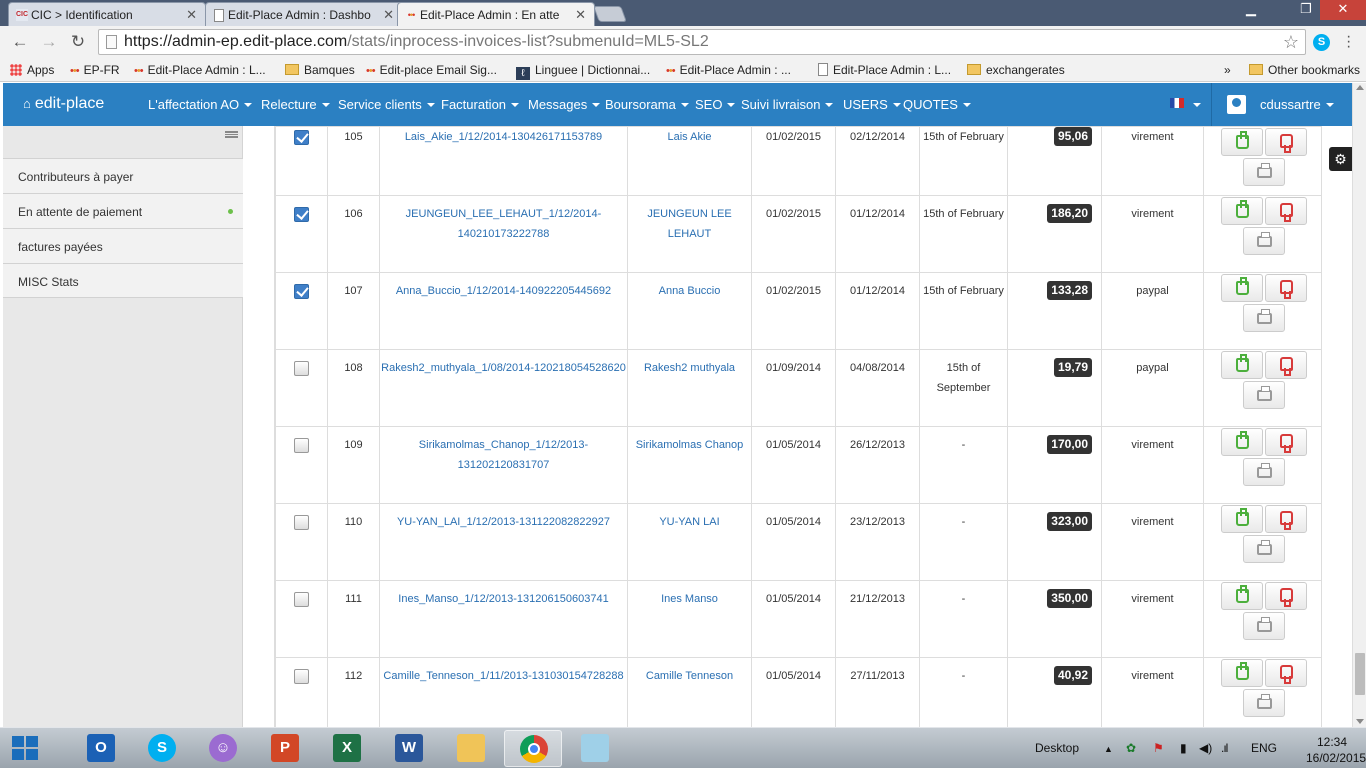 The height and width of the screenshot is (768, 1366). What do you see at coordinates (1236, 104) in the screenshot?
I see `user-avatar-icon` at bounding box center [1236, 104].